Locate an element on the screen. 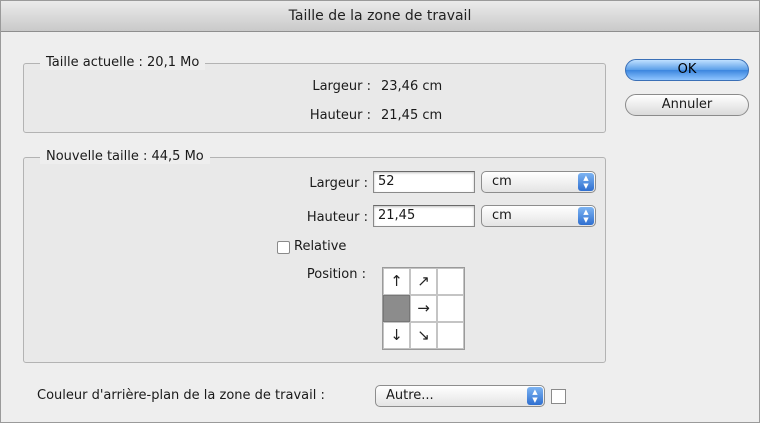 This screenshot has width=760, height=423. new-width-label: Largeur : is located at coordinates (338, 183).